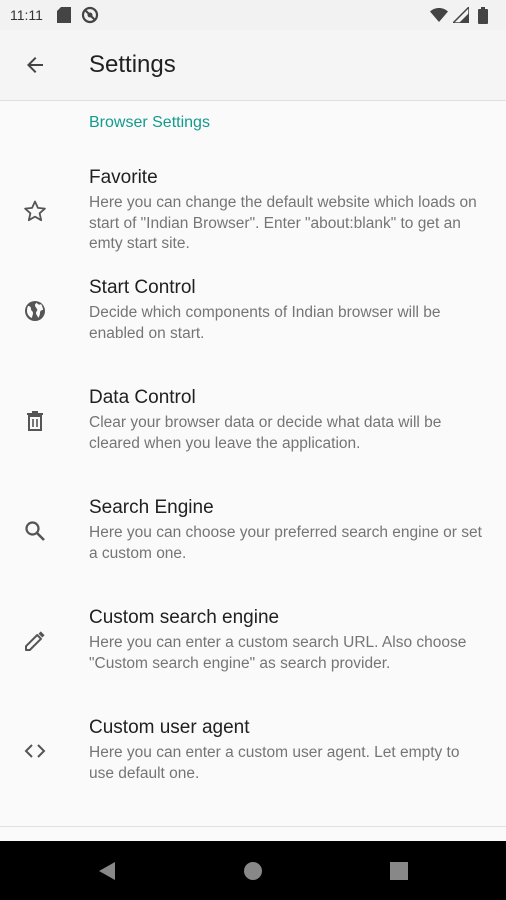  What do you see at coordinates (26, 15) in the screenshot?
I see `status-time: 11:11` at bounding box center [26, 15].